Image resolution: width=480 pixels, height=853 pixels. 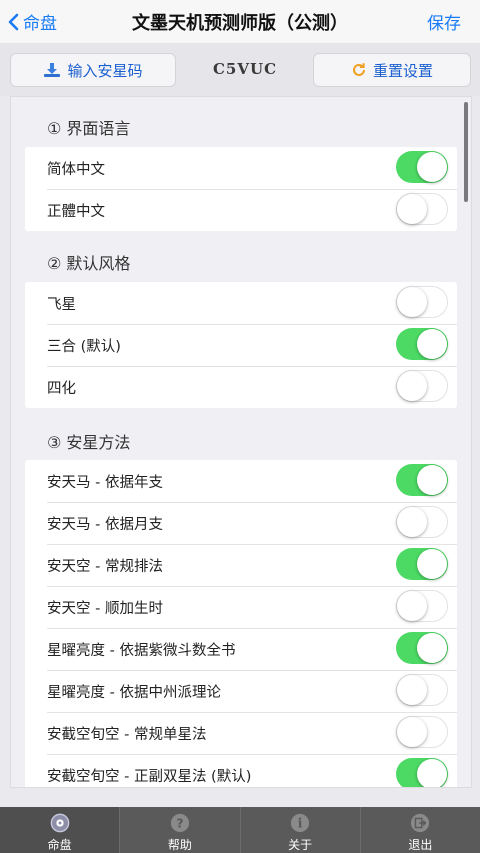 I want to click on row-label: 安天马 - 依据月支, so click(x=105, y=524).